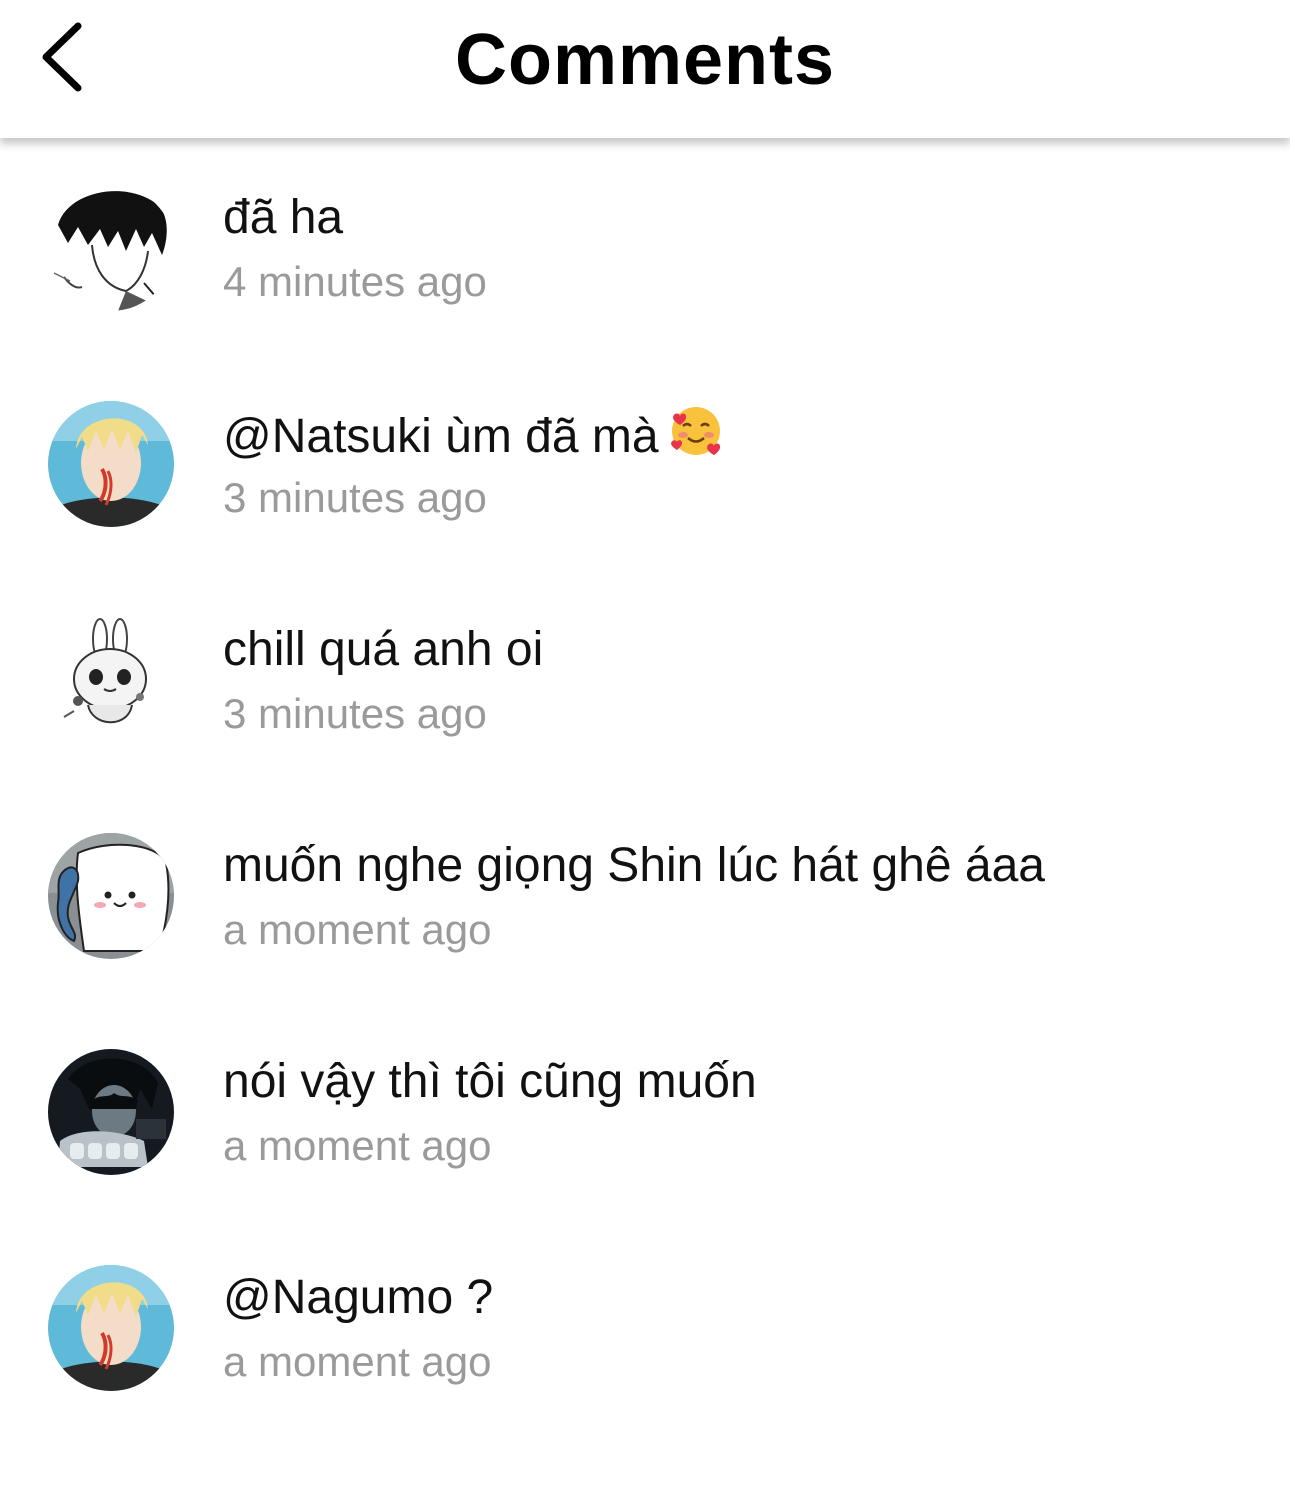 The height and width of the screenshot is (1486, 1290). Describe the element at coordinates (358, 1297) in the screenshot. I see `comment-text: @Nagumo ?` at that location.